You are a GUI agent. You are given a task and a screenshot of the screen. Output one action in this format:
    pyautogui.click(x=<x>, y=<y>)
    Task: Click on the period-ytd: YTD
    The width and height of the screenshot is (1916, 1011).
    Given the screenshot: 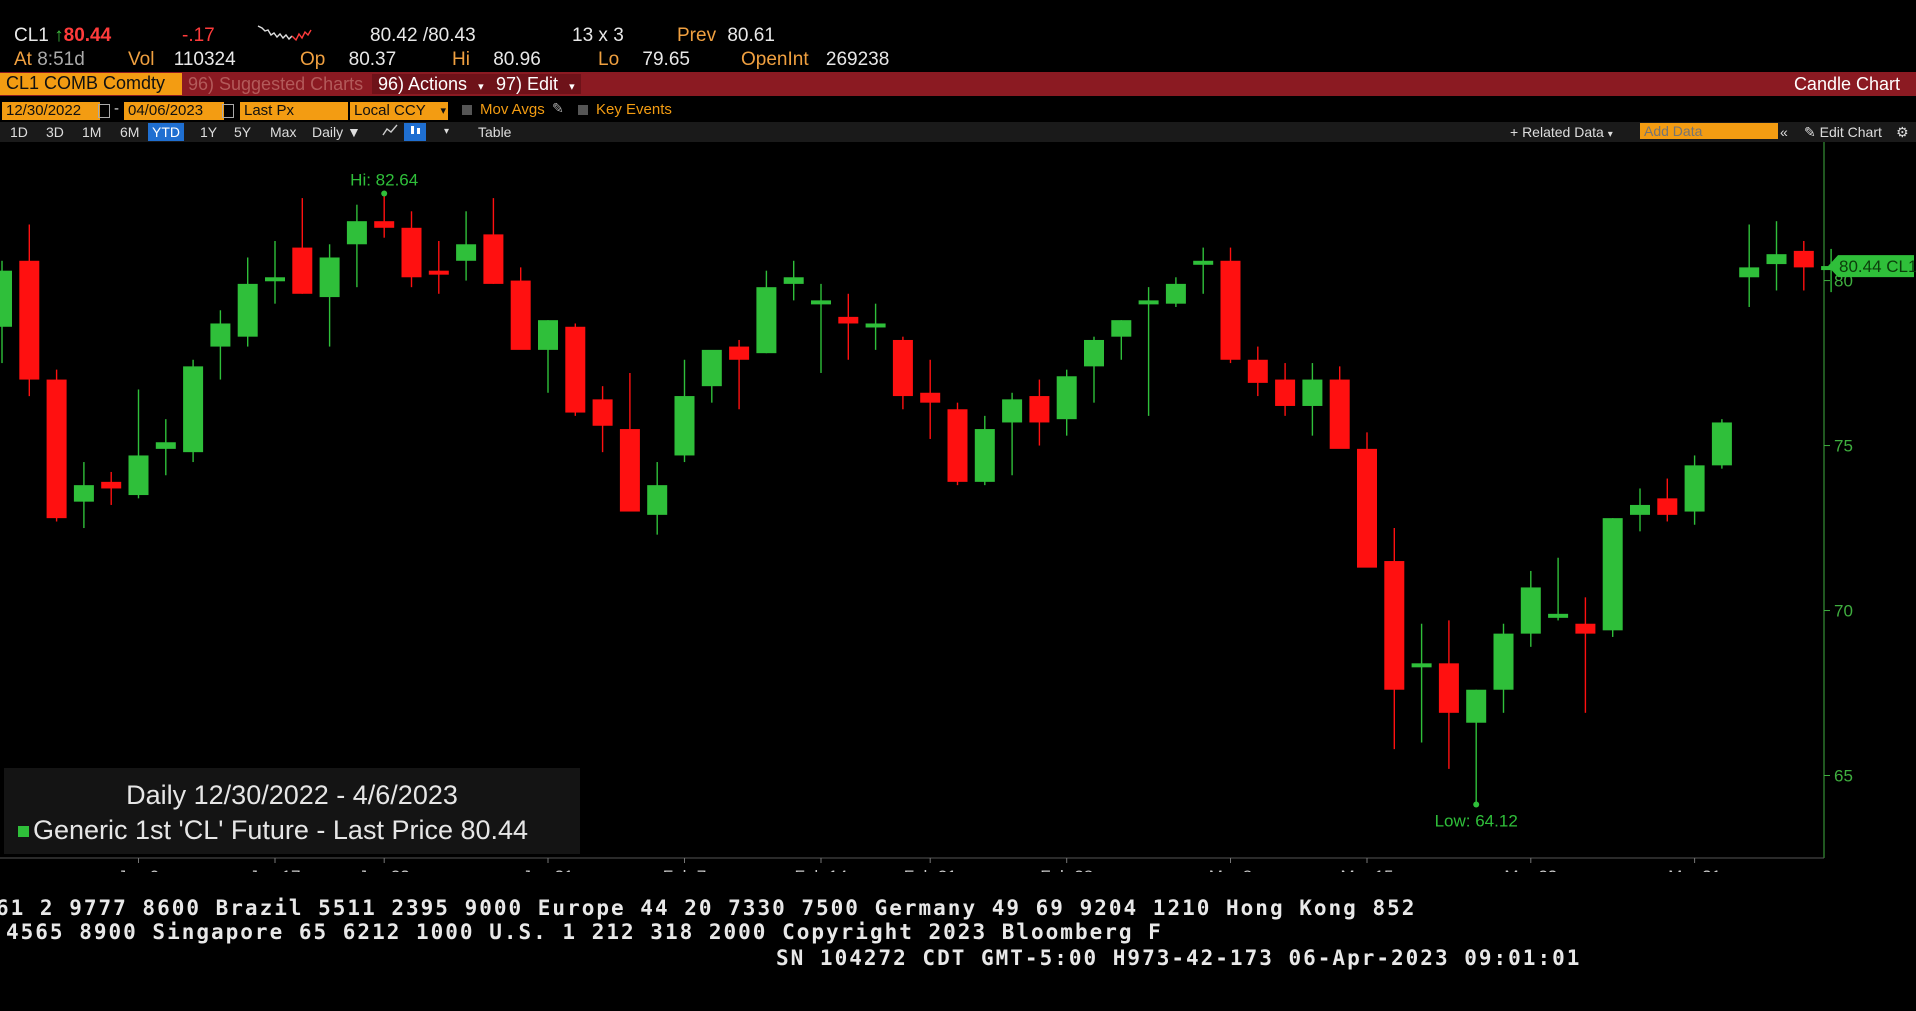 What is the action you would take?
    pyautogui.click(x=166, y=132)
    